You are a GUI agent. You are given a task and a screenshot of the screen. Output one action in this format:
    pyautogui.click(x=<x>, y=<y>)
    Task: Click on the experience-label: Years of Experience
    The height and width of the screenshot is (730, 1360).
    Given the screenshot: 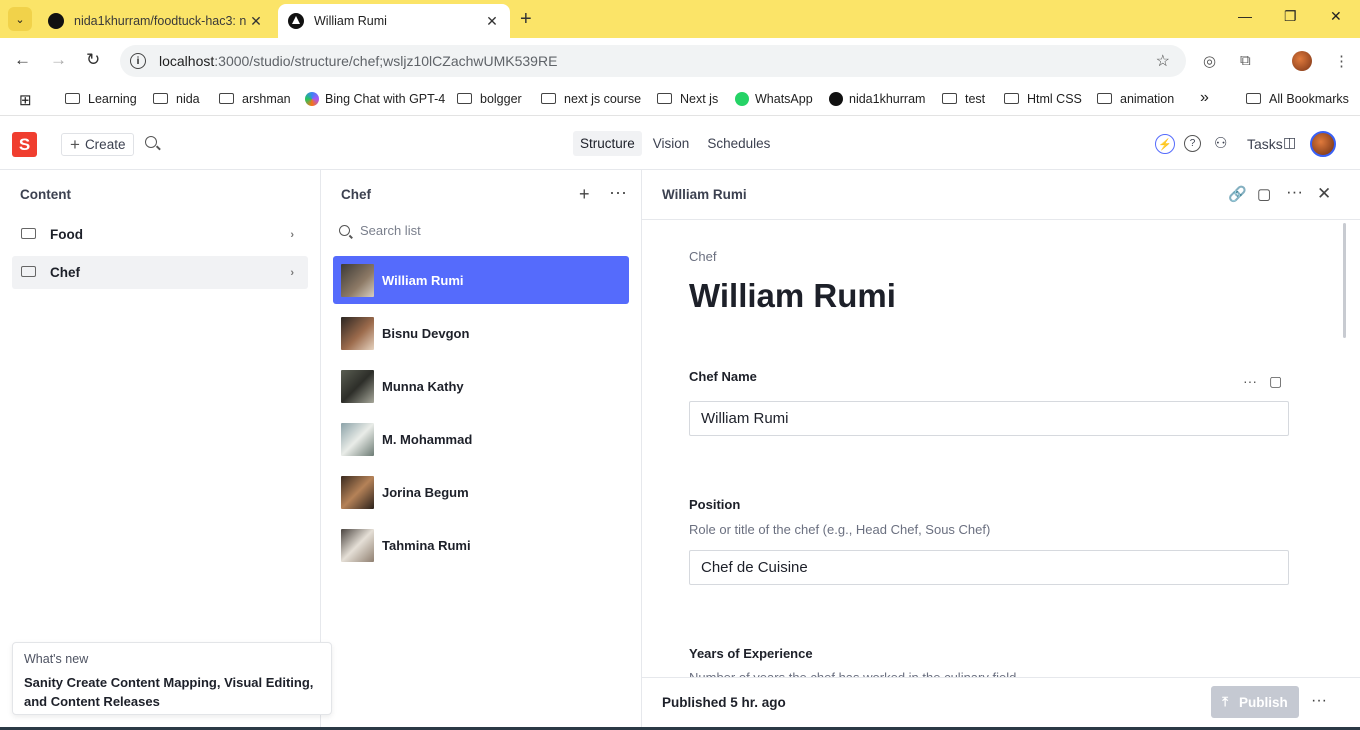 What is the action you would take?
    pyautogui.click(x=751, y=653)
    